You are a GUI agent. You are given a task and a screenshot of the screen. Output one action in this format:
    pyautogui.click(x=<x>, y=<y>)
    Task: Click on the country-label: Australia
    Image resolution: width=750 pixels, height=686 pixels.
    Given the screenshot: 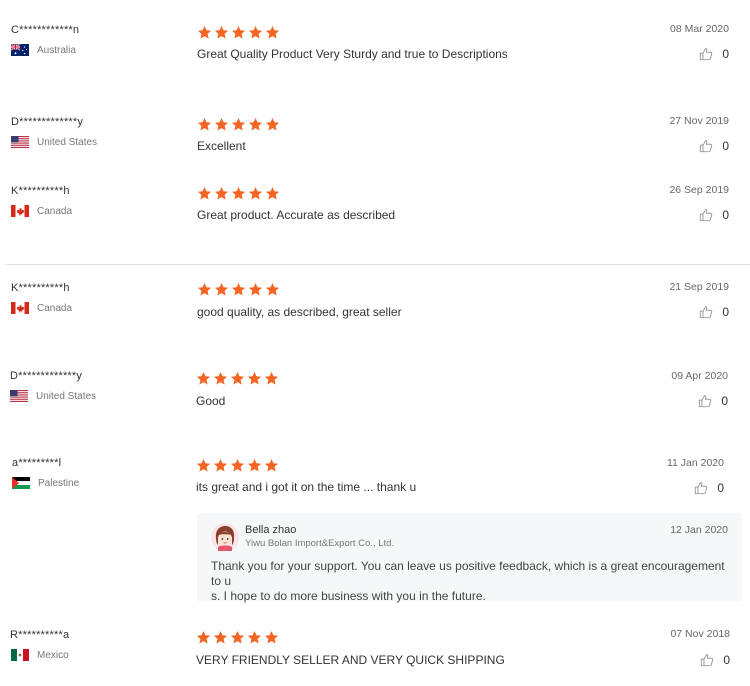 What is the action you would take?
    pyautogui.click(x=56, y=50)
    